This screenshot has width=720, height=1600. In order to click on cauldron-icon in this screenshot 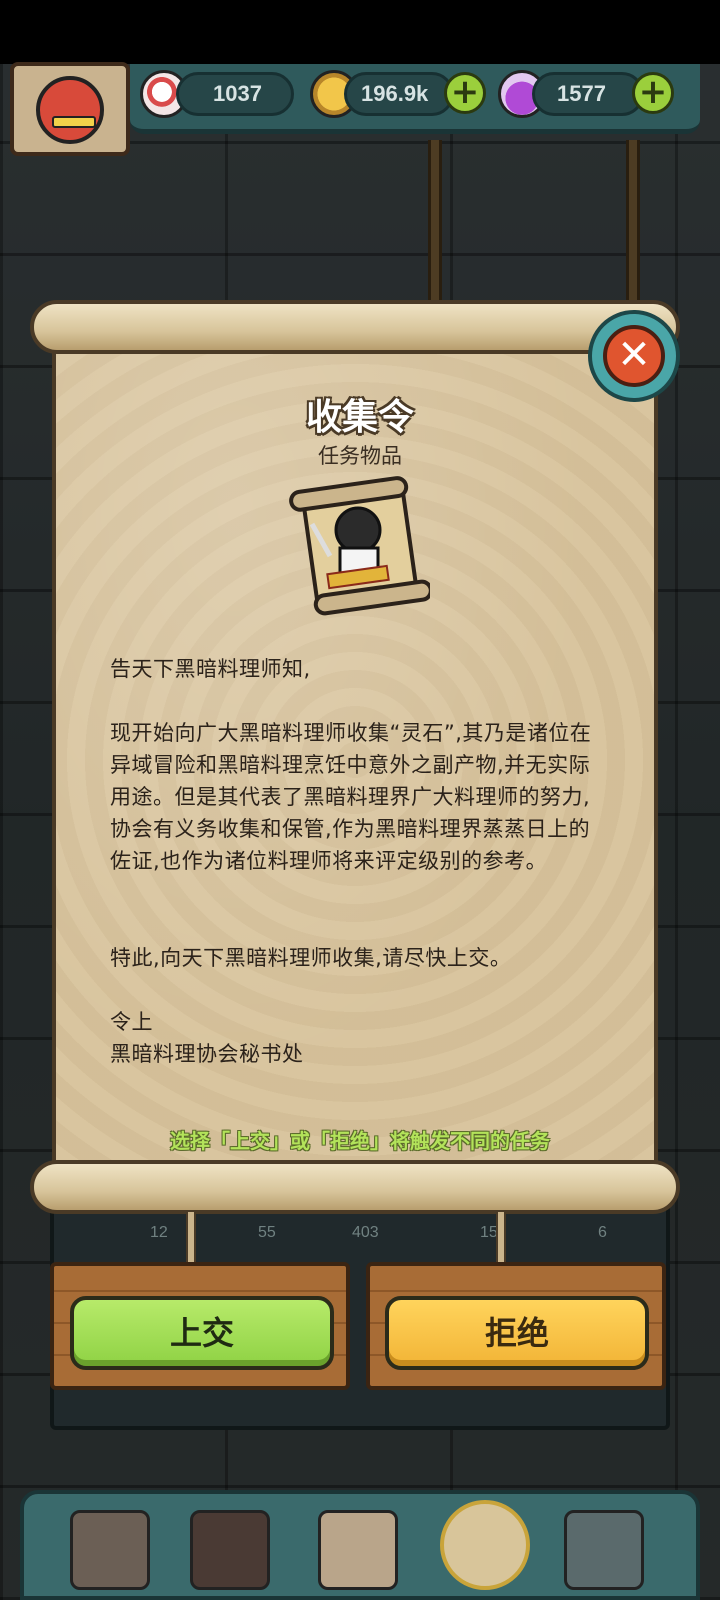, I will do `click(230, 1550)`.